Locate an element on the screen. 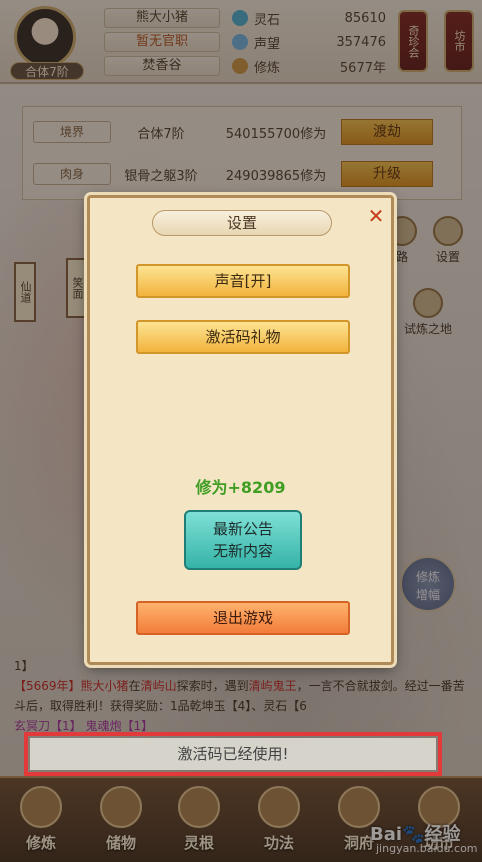  announcement-status: 无新内容 is located at coordinates (242, 551).